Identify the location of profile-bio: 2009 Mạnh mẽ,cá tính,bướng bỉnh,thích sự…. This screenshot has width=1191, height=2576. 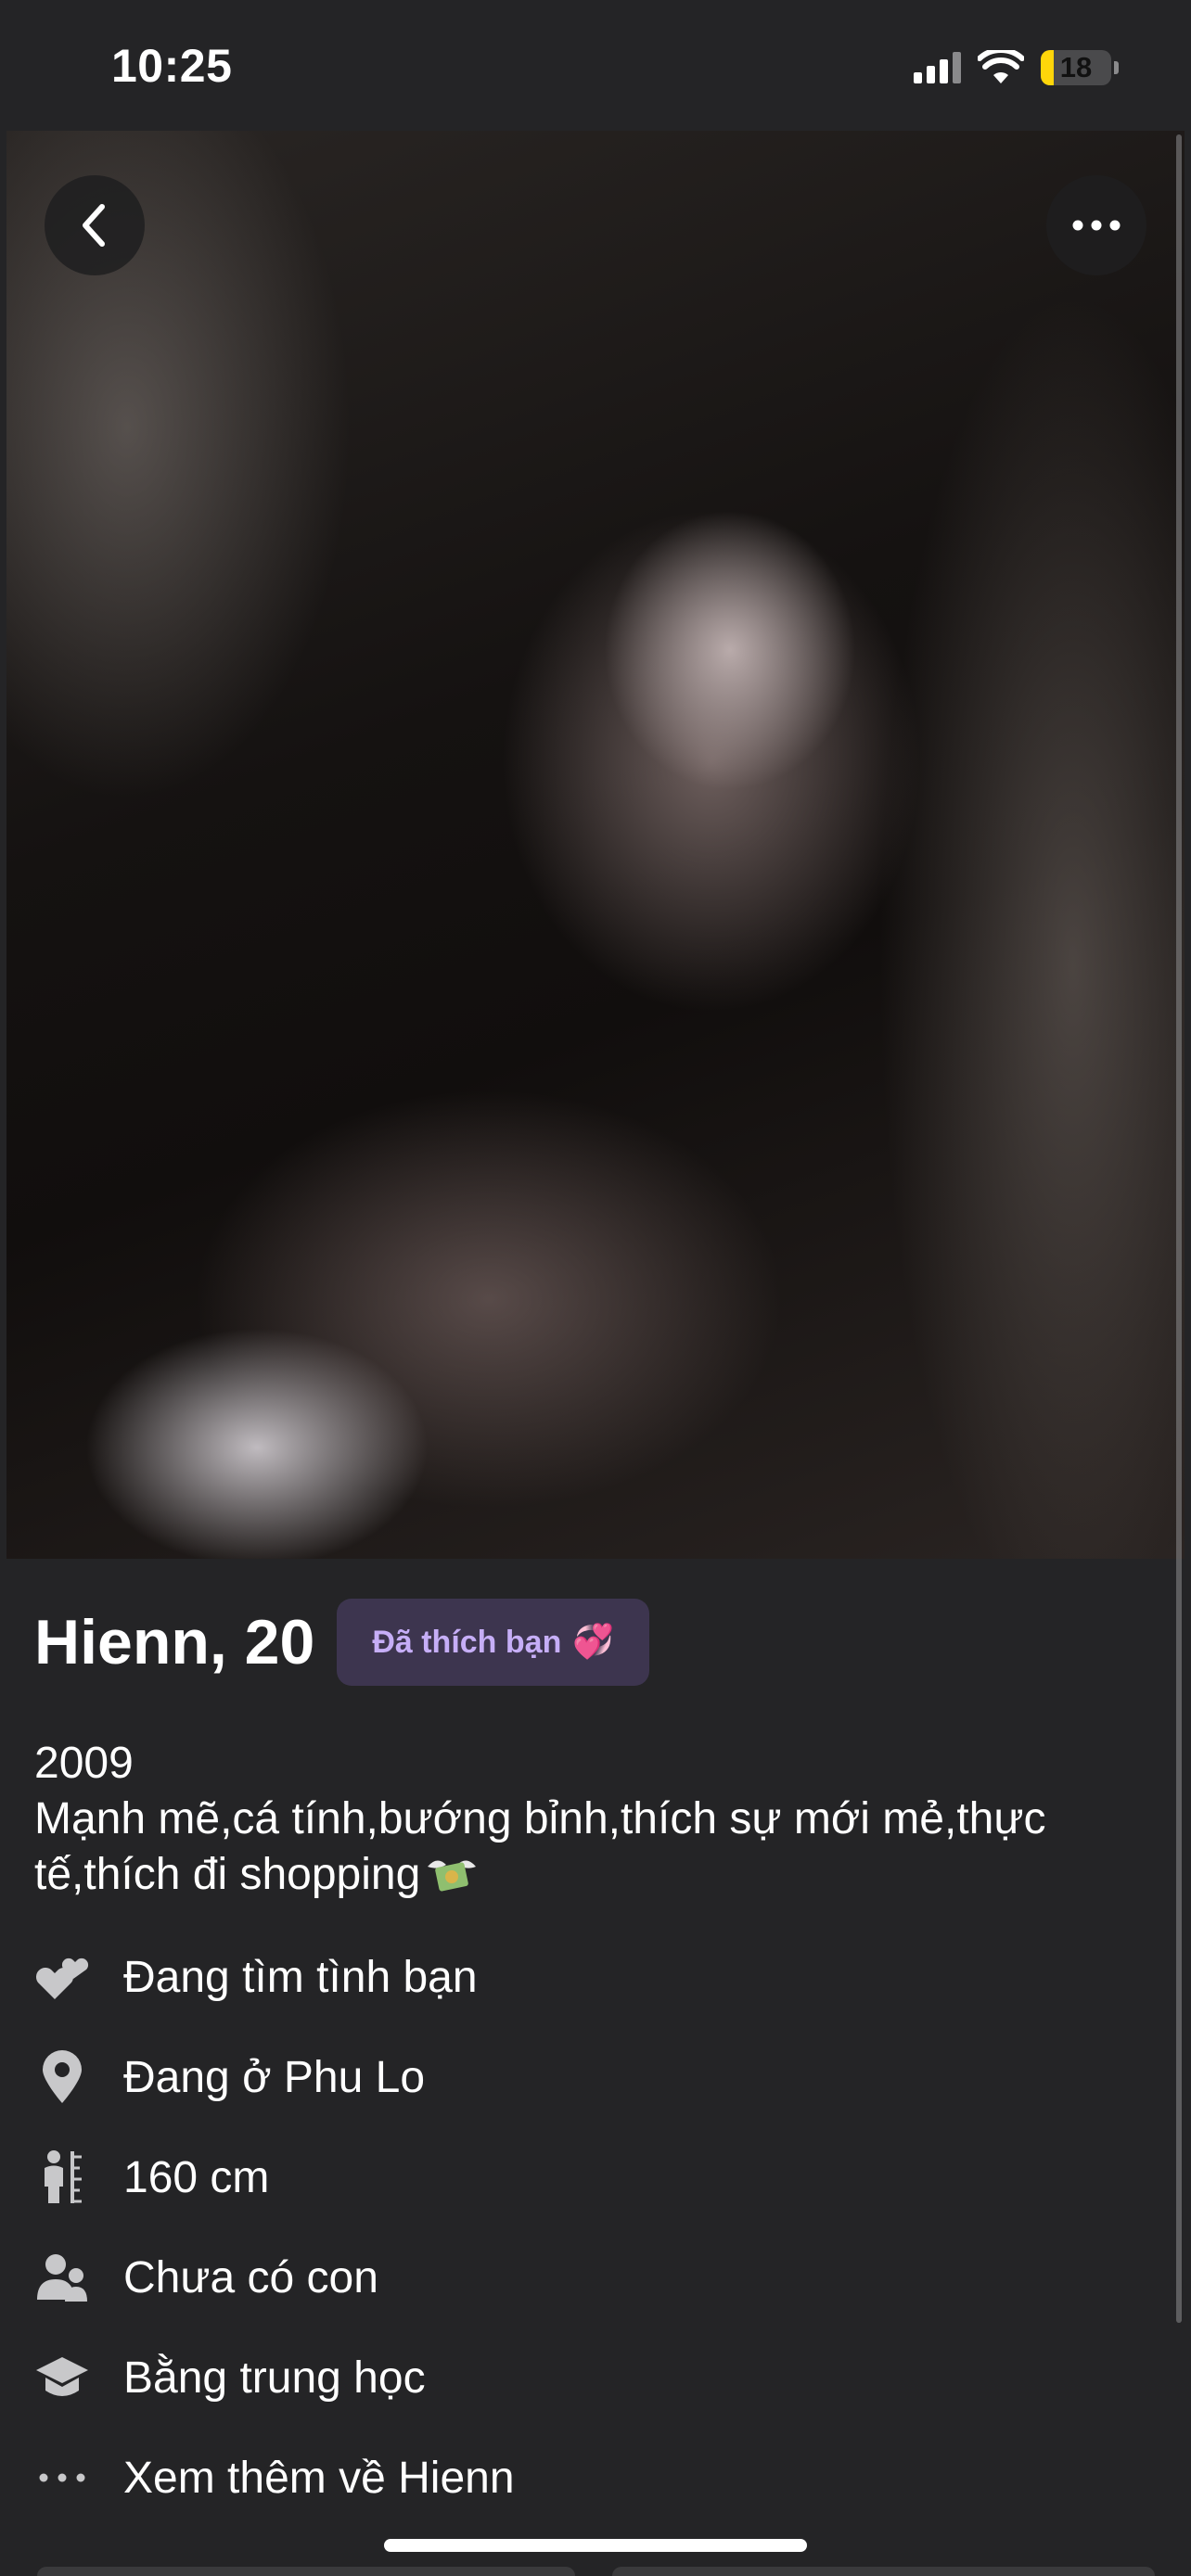
(577, 1820).